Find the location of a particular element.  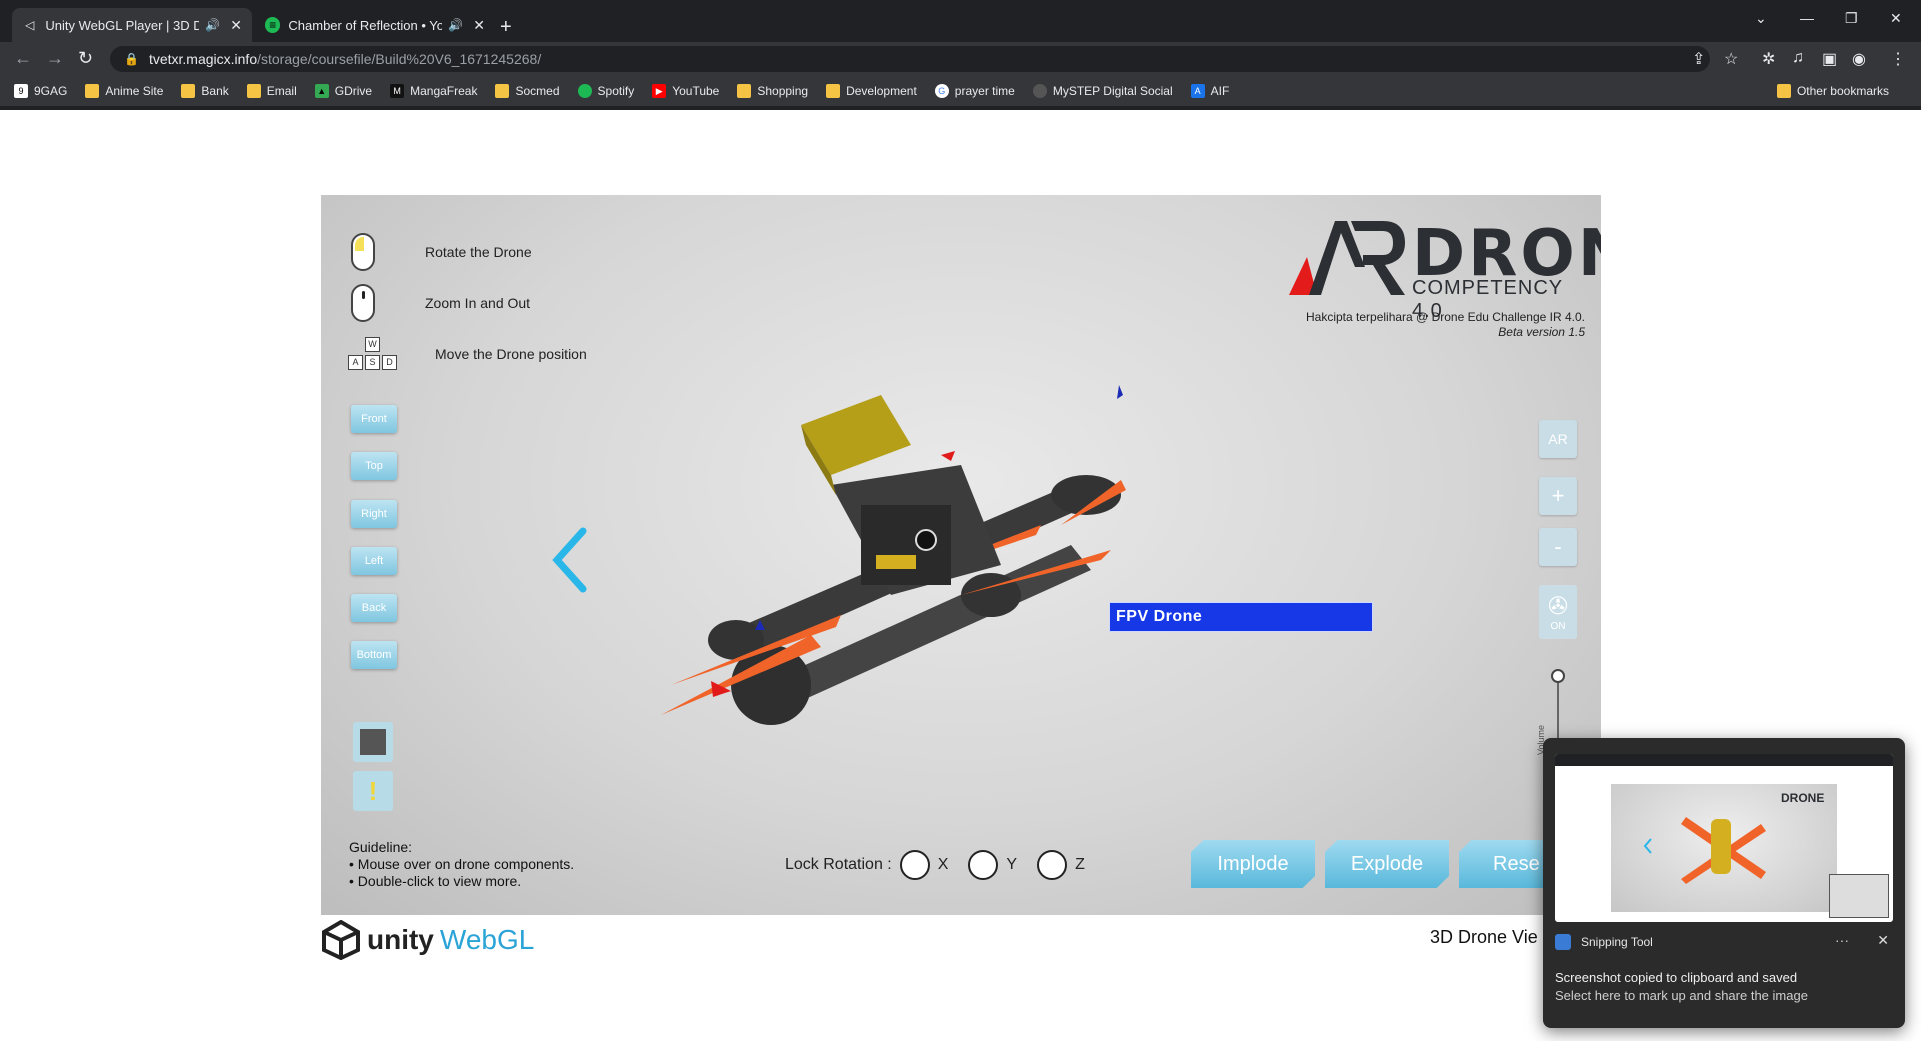

warning-button: ! is located at coordinates (373, 791).